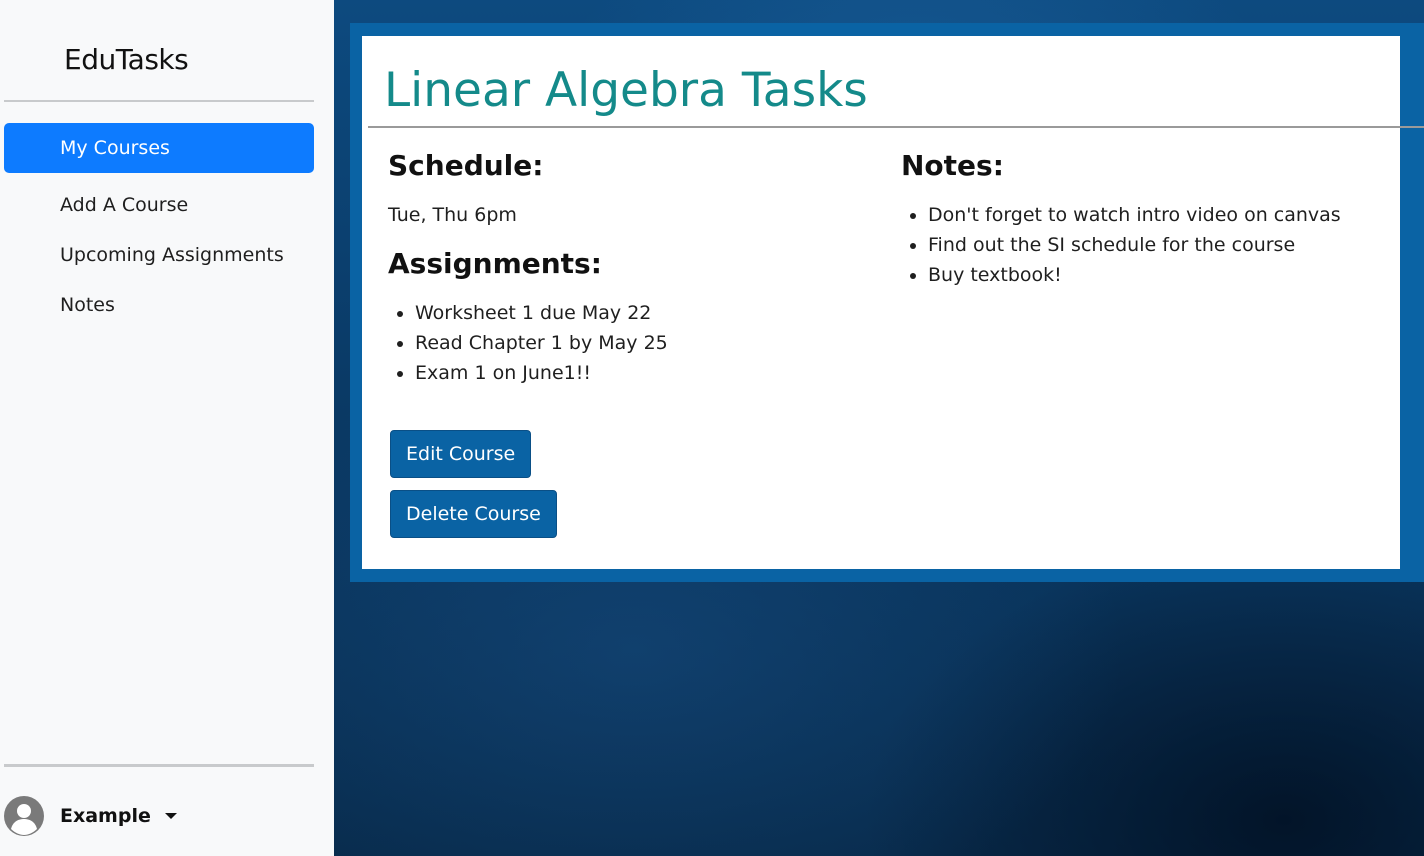 The width and height of the screenshot is (1424, 856). I want to click on user-name: Example, so click(105, 816).